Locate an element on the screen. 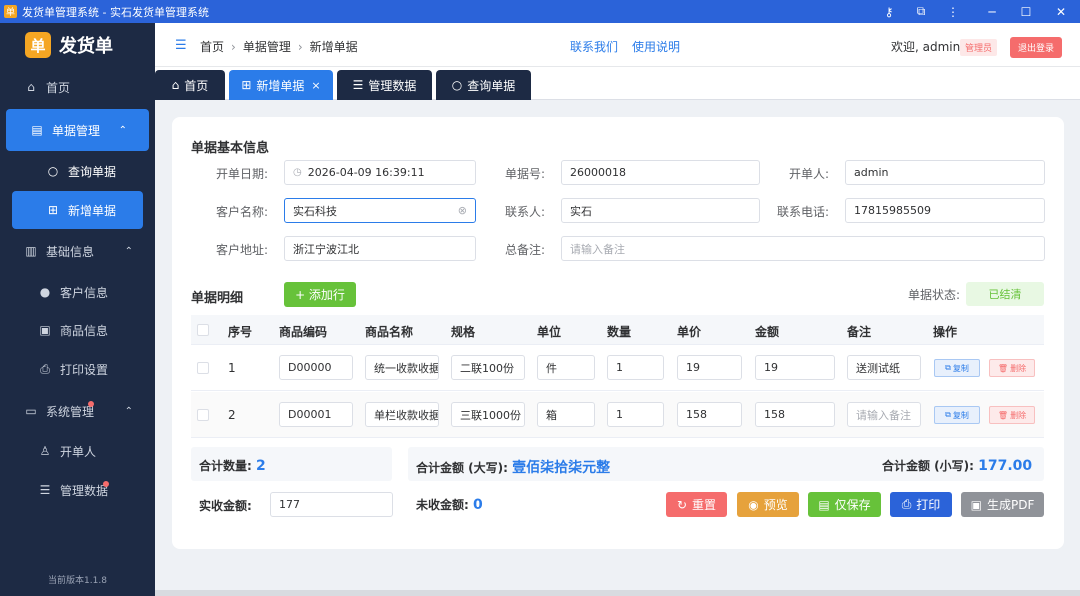 Image resolution: width=1080 pixels, height=596 pixels. sidebar-item-issuer: ♙ 开单人 is located at coordinates (77, 451).